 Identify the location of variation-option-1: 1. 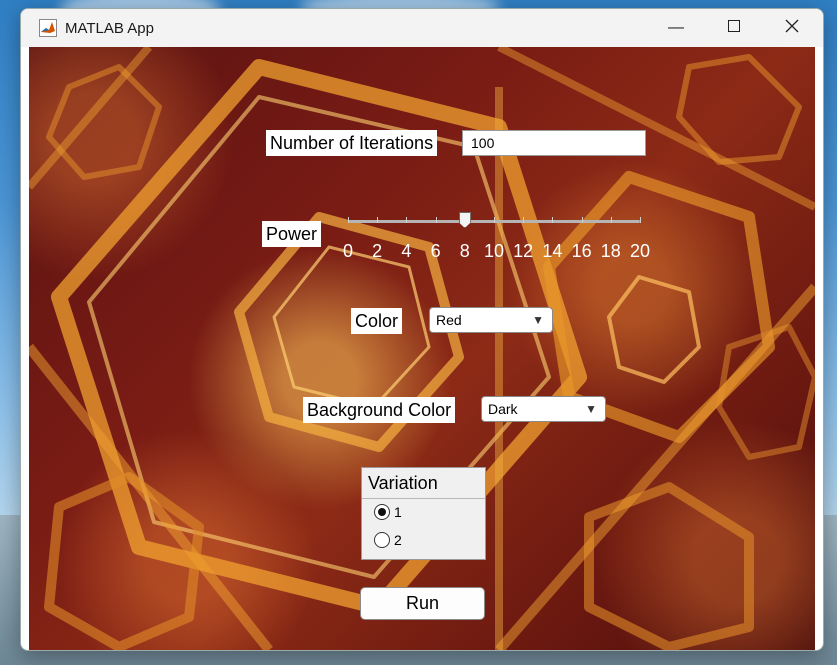
(388, 512).